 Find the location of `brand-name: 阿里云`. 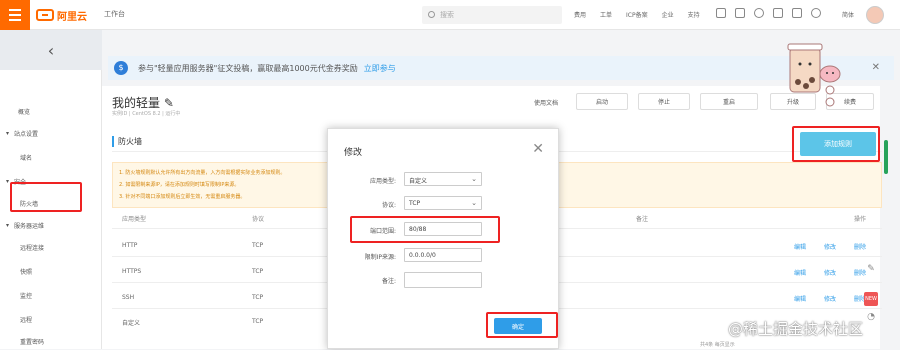

brand-name: 阿里云 is located at coordinates (72, 17).